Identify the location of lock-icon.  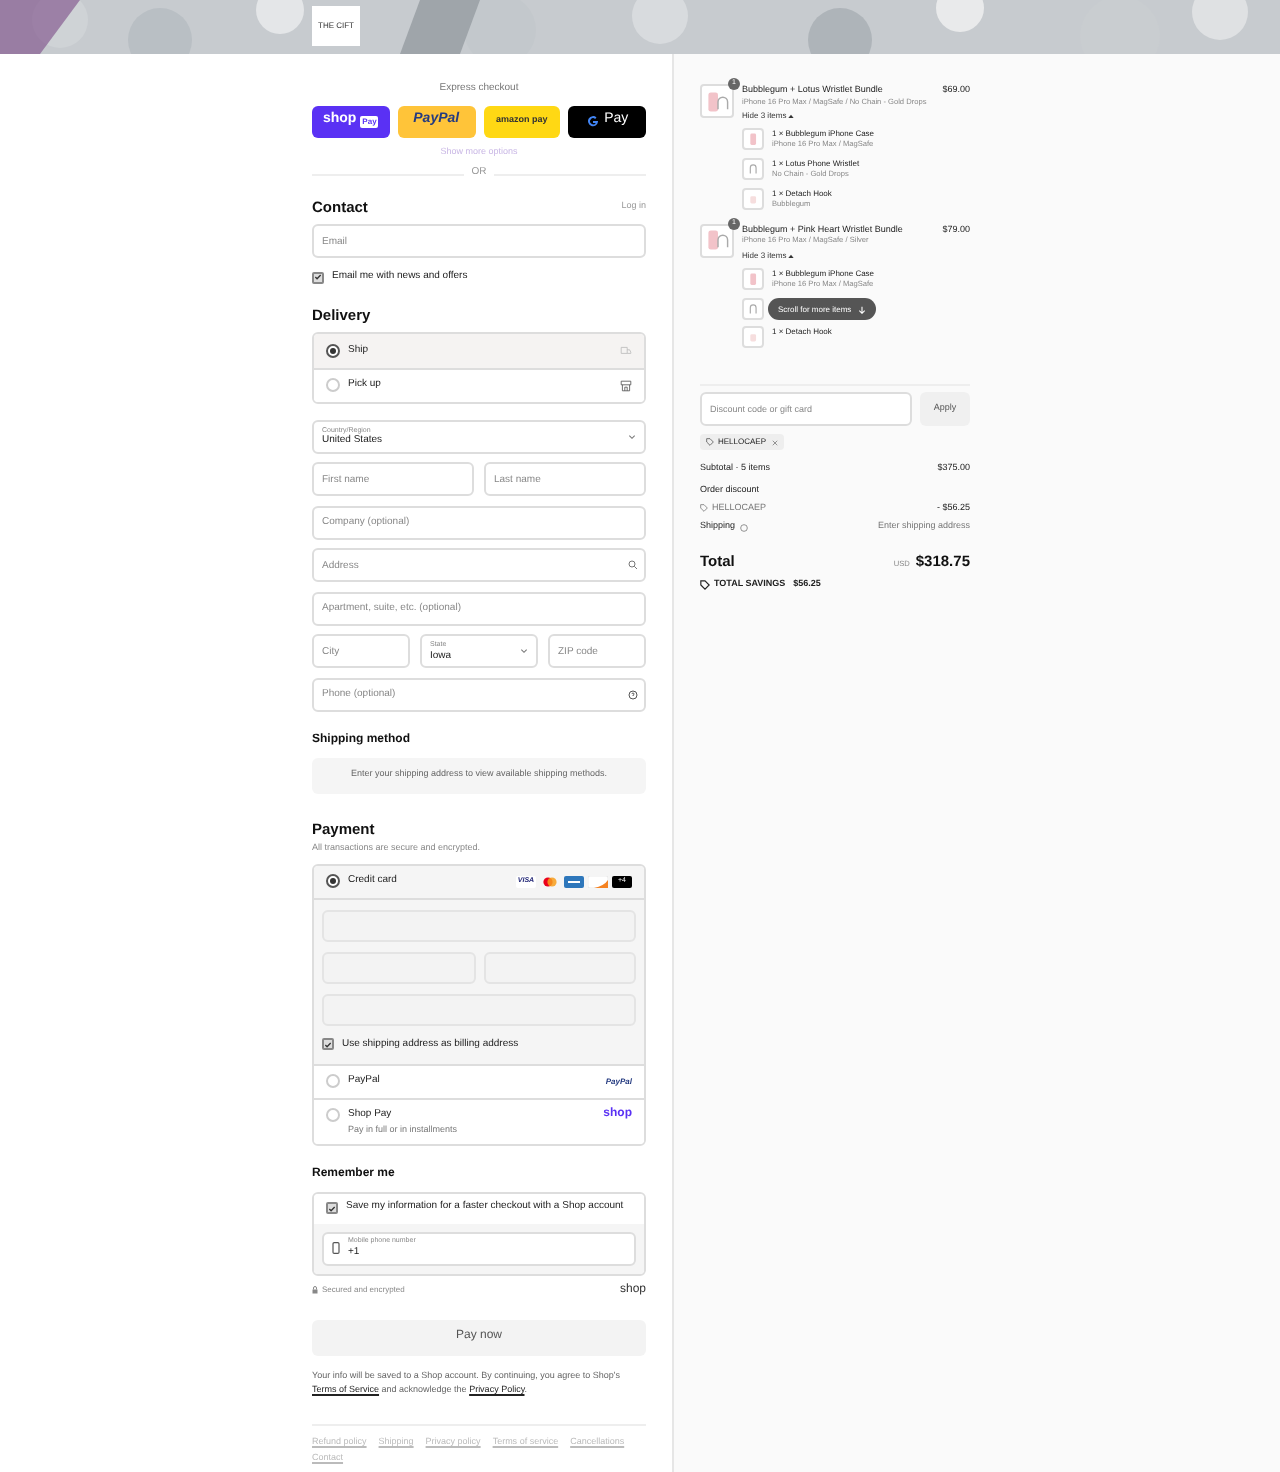
(315, 1290).